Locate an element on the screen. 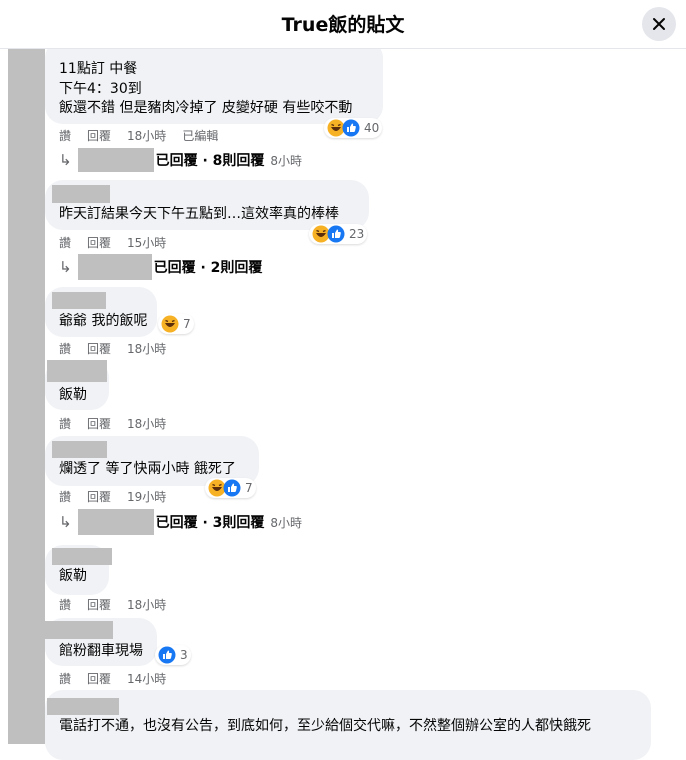 The width and height of the screenshot is (686, 760). reaction-summary: 3 is located at coordinates (173, 655).